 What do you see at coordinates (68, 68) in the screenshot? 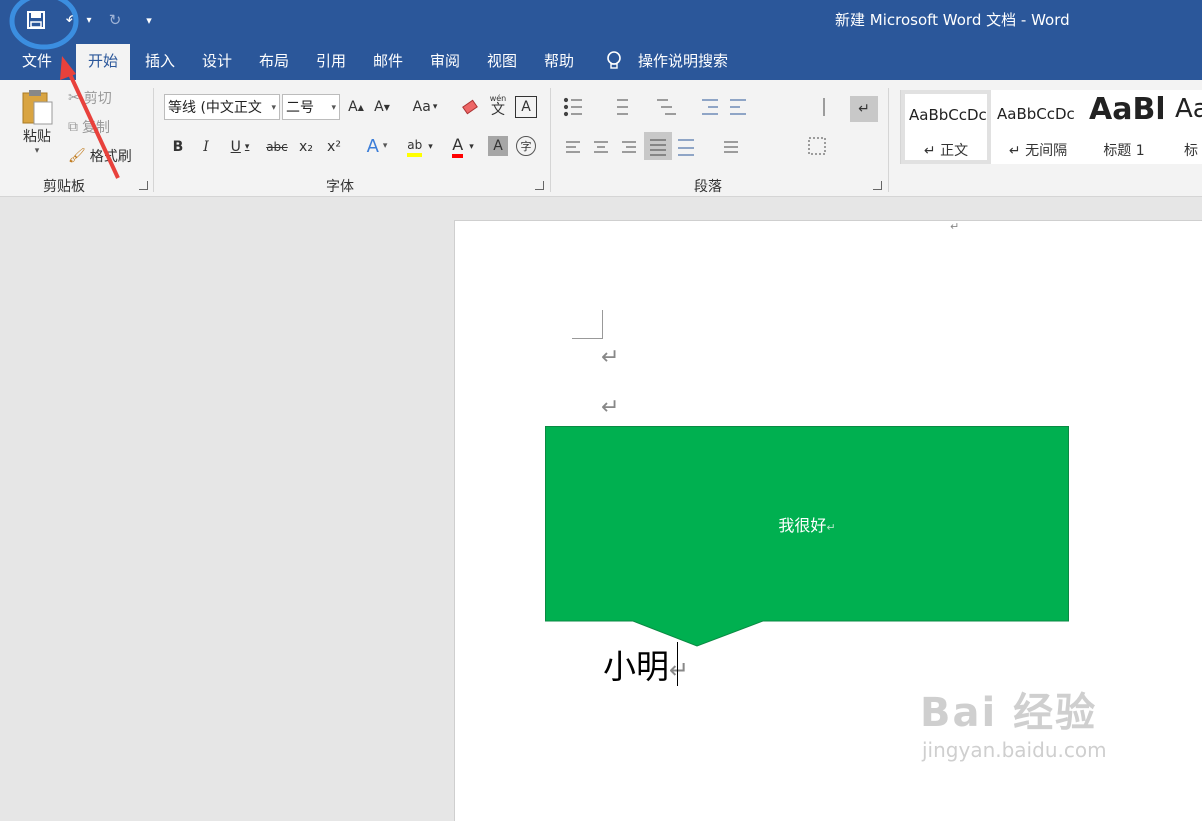
I see `red-arrow-head` at bounding box center [68, 68].